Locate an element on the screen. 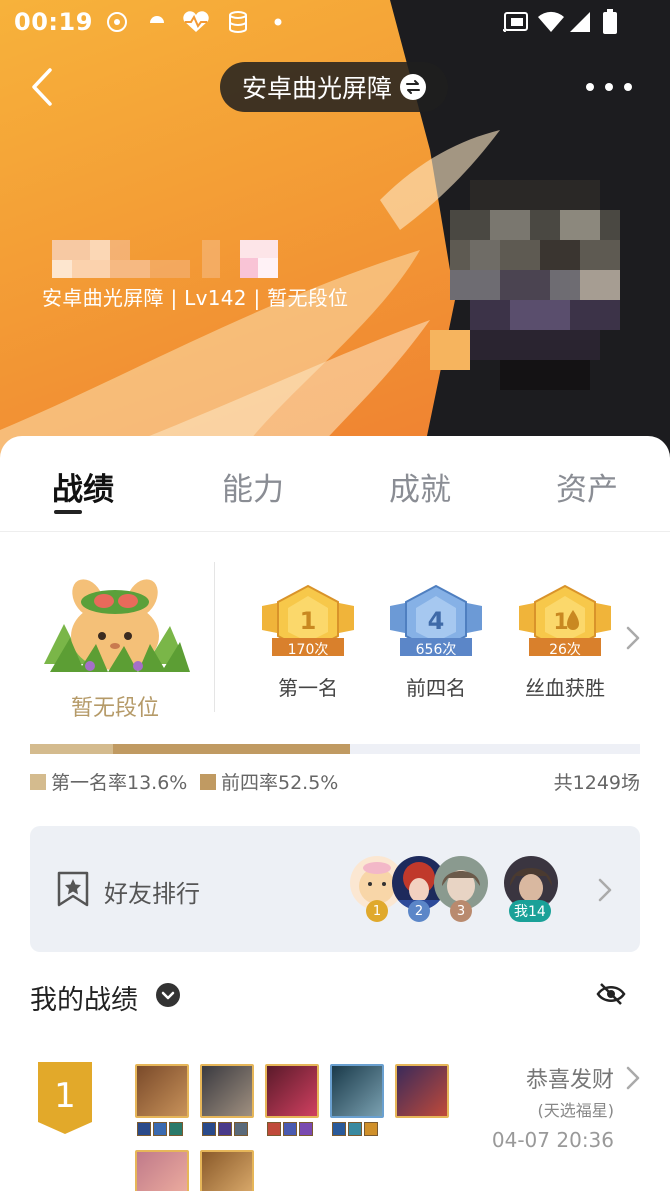 This screenshot has width=670, height=1191. legend-top4: 前四率52.5% is located at coordinates (269, 781).